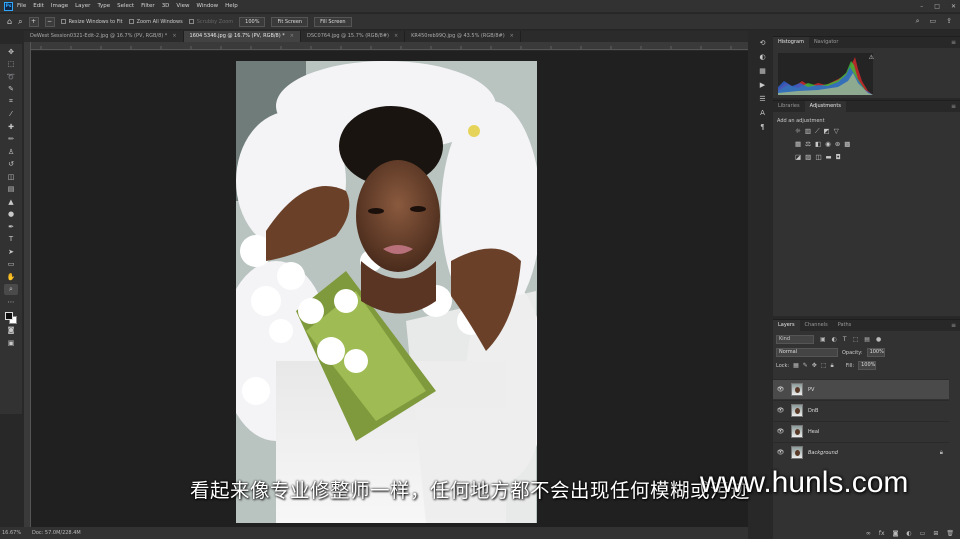 This screenshot has width=960, height=539. What do you see at coordinates (921, 6) in the screenshot?
I see `minimize-button: –` at bounding box center [921, 6].